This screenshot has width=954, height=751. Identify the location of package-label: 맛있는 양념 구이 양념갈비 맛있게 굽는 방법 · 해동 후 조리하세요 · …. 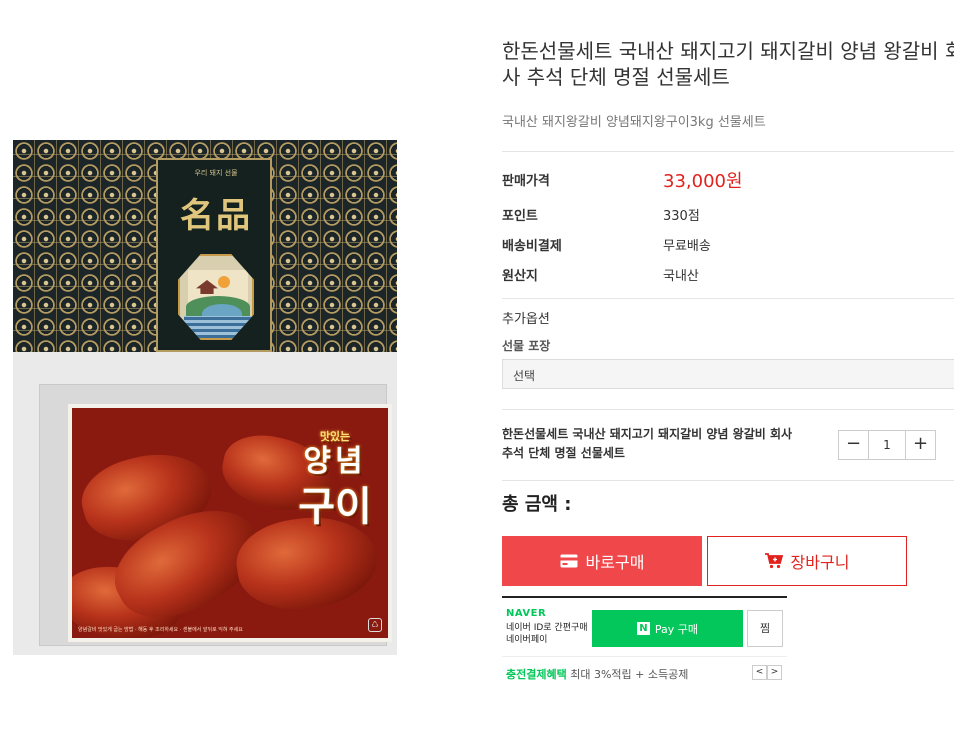
(230, 523).